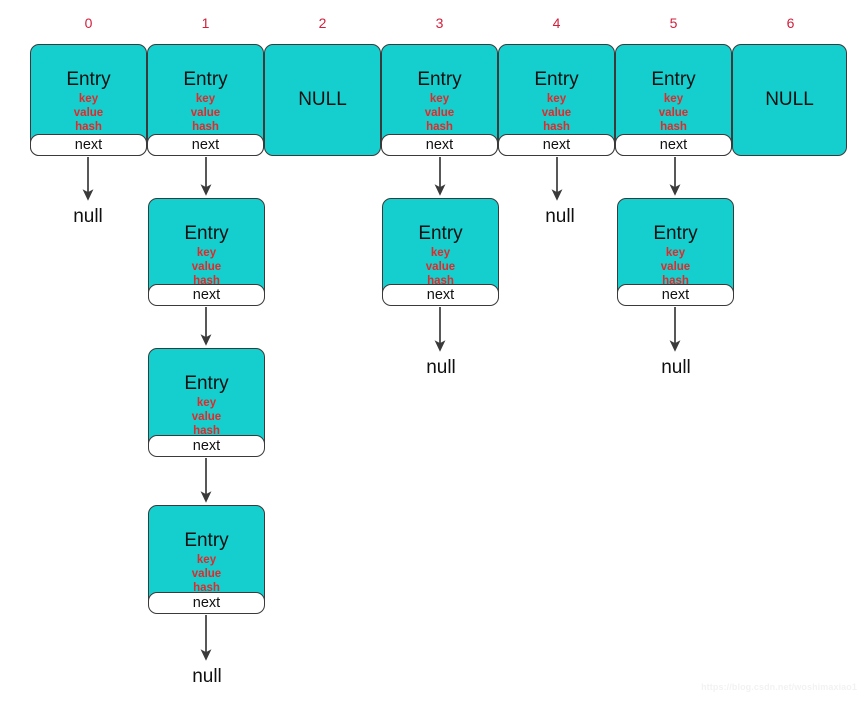  What do you see at coordinates (556, 145) in the screenshot?
I see `next-slot-bucket-4: next` at bounding box center [556, 145].